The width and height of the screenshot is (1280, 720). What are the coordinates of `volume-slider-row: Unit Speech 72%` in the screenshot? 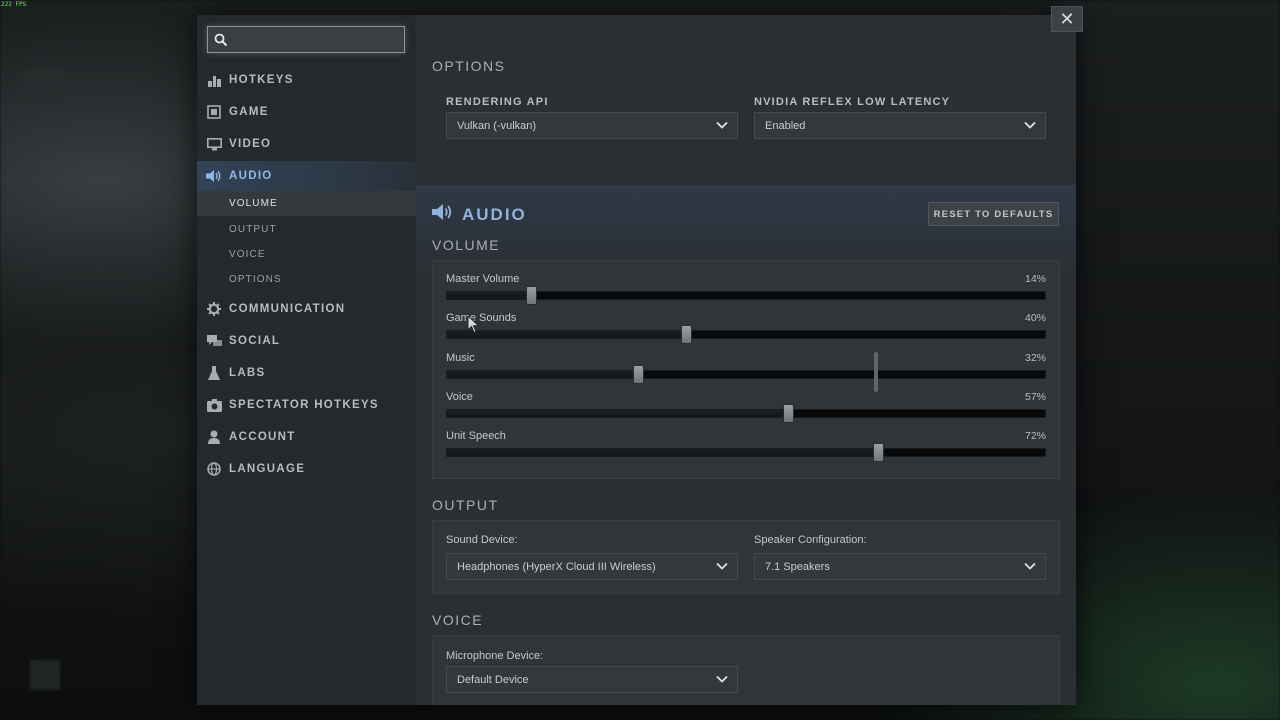 It's located at (746, 448).